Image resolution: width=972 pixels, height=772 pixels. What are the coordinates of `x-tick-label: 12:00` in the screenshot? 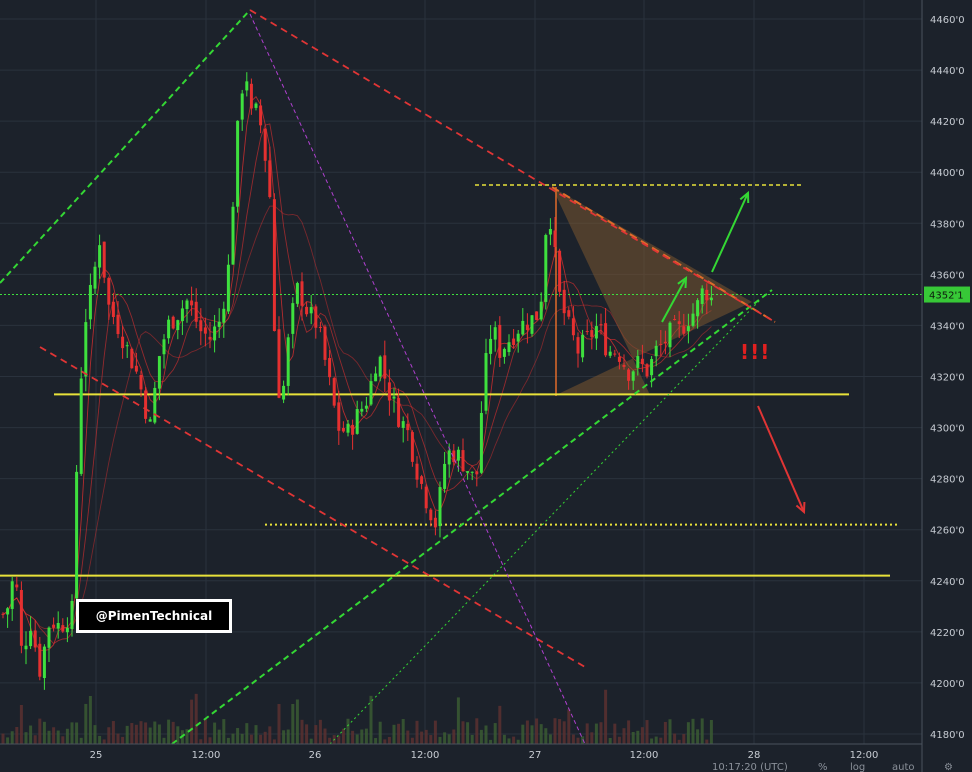 It's located at (425, 755).